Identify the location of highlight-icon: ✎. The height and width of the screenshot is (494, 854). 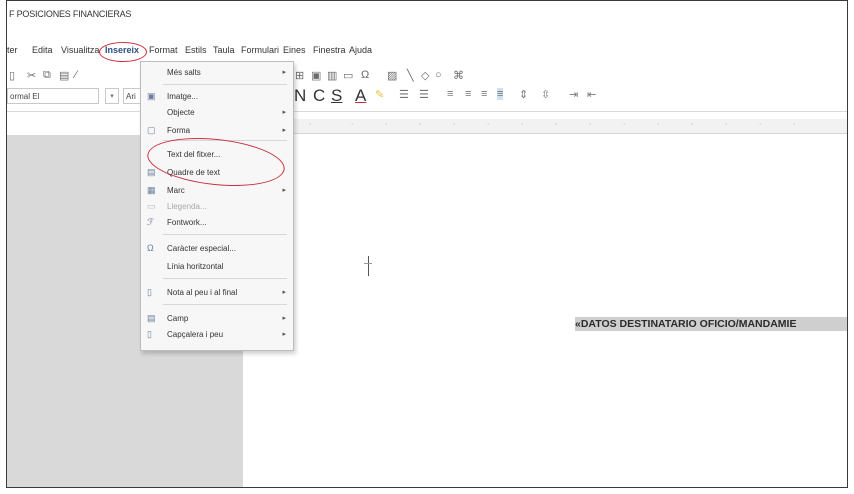
(379, 94).